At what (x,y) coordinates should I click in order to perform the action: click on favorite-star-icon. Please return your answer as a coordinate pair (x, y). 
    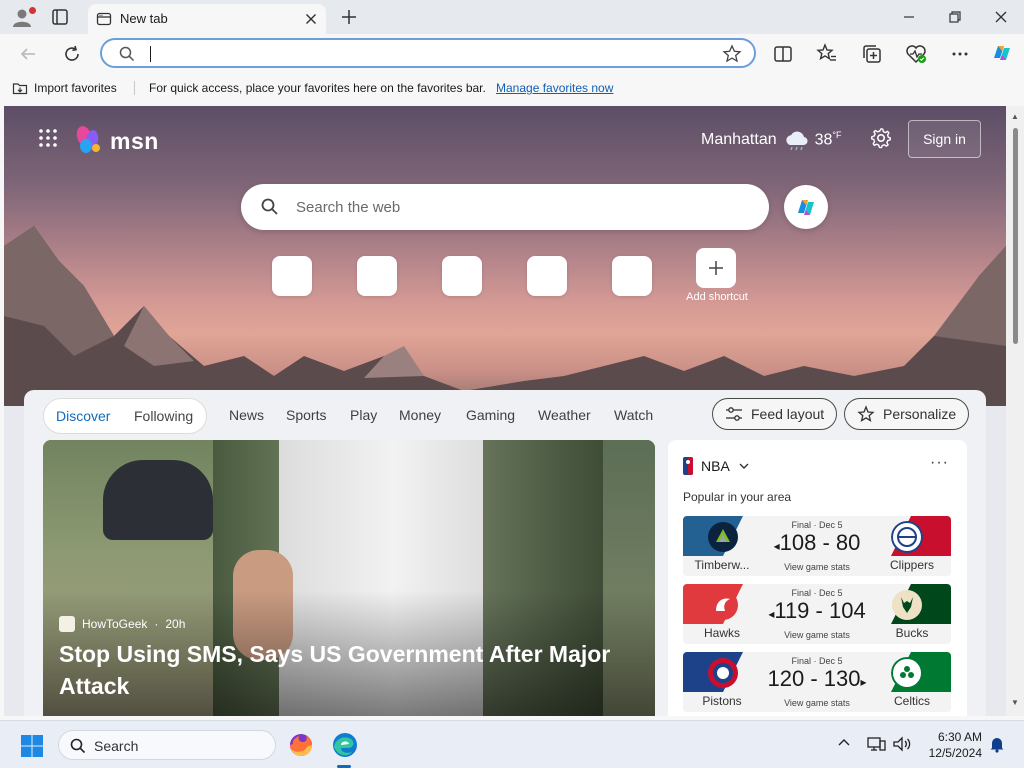
    Looking at the image, I should click on (732, 54).